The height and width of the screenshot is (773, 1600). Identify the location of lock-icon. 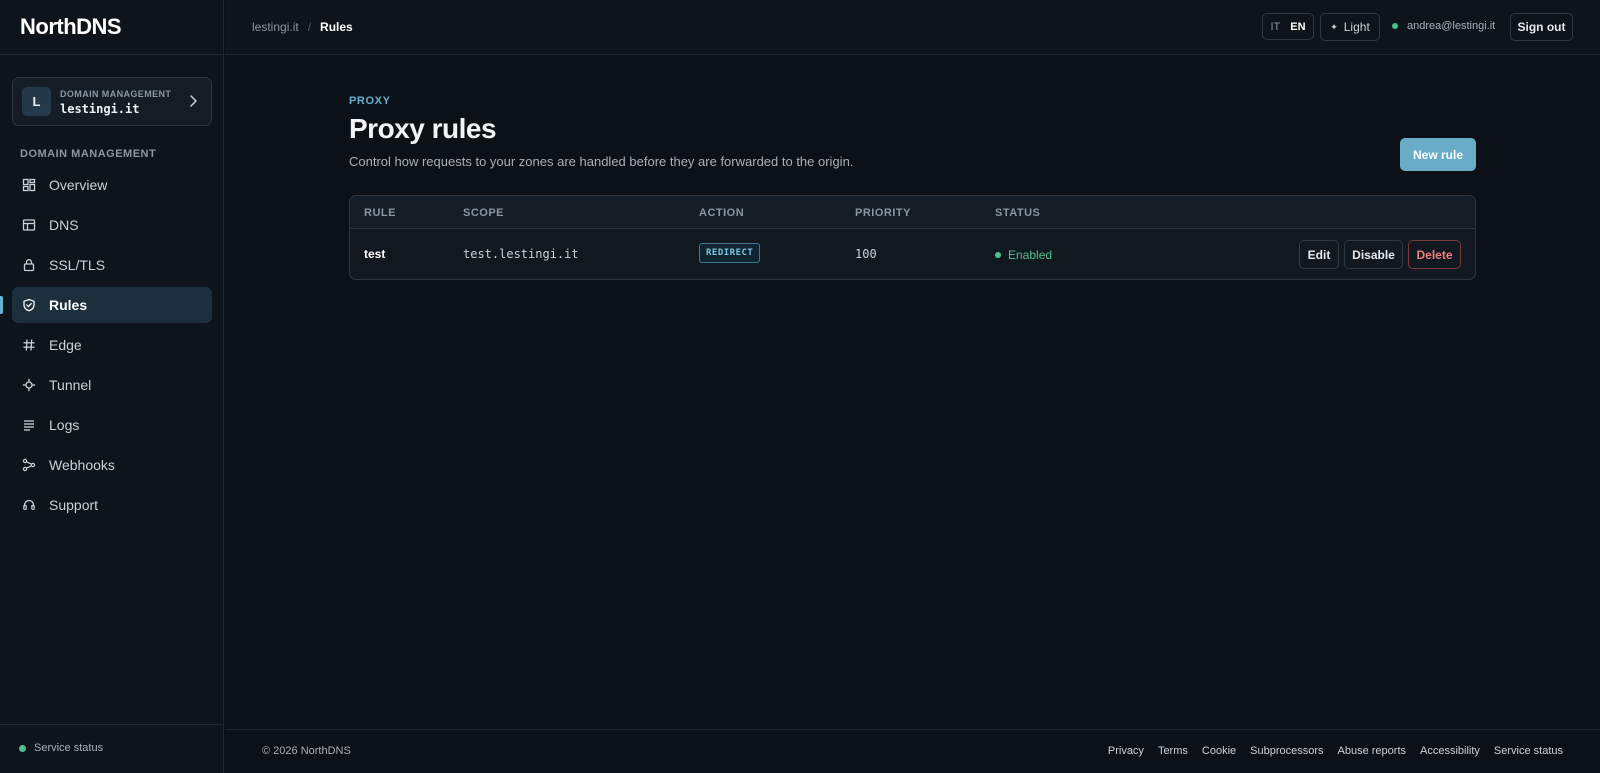
(29, 265).